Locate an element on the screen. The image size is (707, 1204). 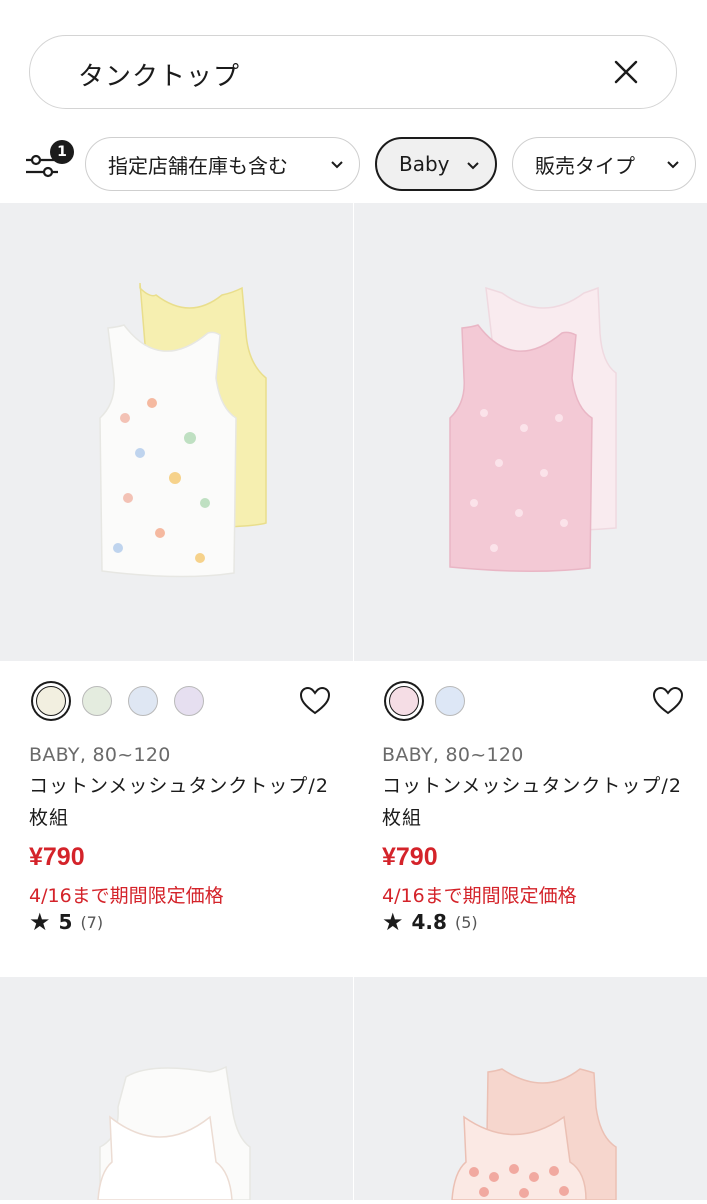
chip-label: Baby is located at coordinates (424, 164).